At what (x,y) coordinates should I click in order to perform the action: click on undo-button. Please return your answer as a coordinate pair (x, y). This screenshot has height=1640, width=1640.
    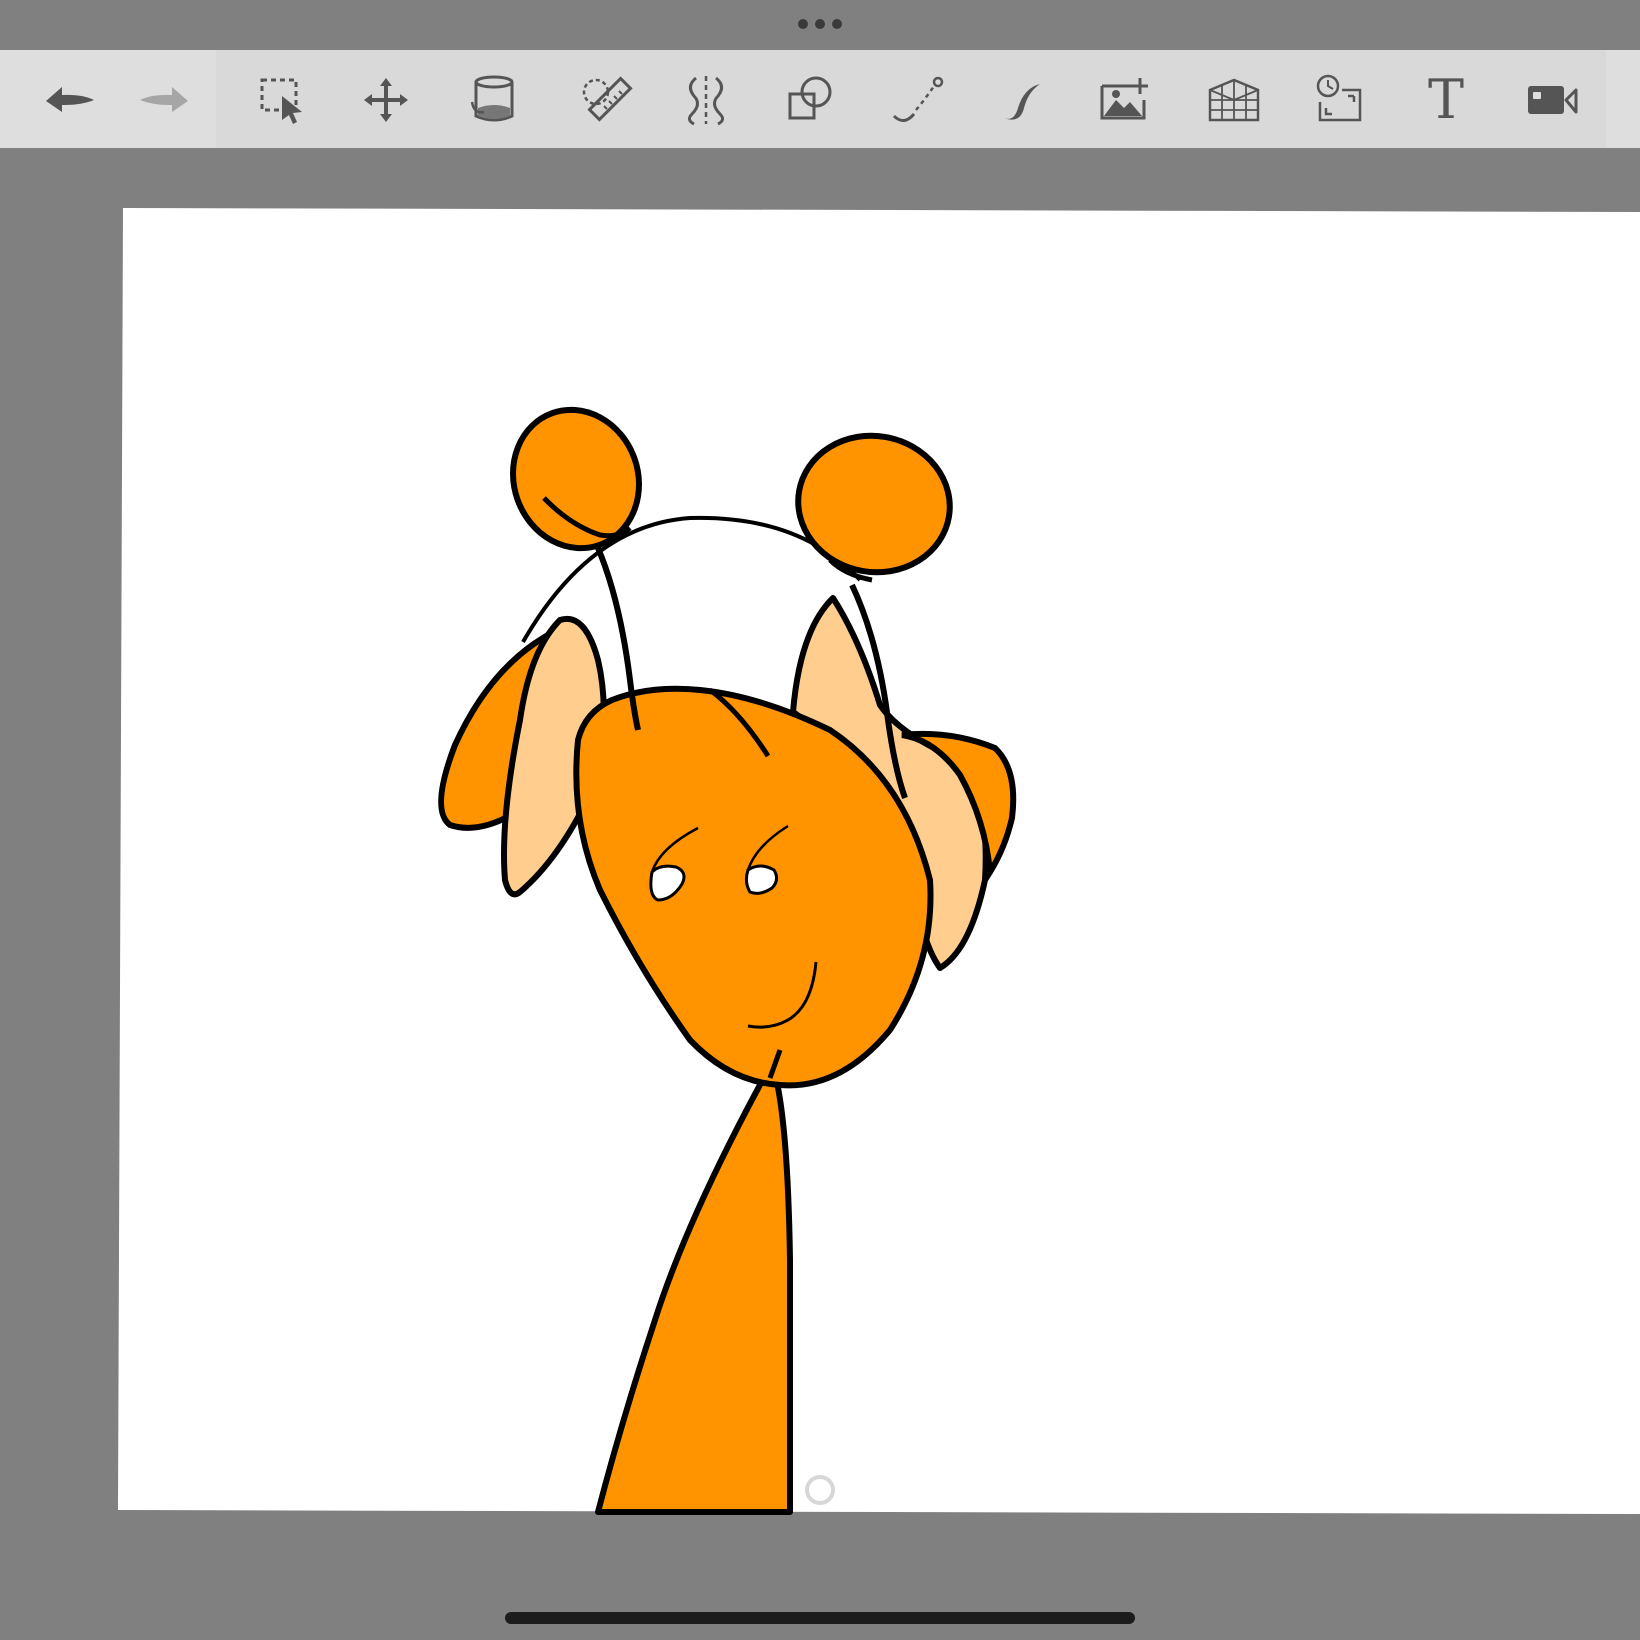
    Looking at the image, I should click on (70, 100).